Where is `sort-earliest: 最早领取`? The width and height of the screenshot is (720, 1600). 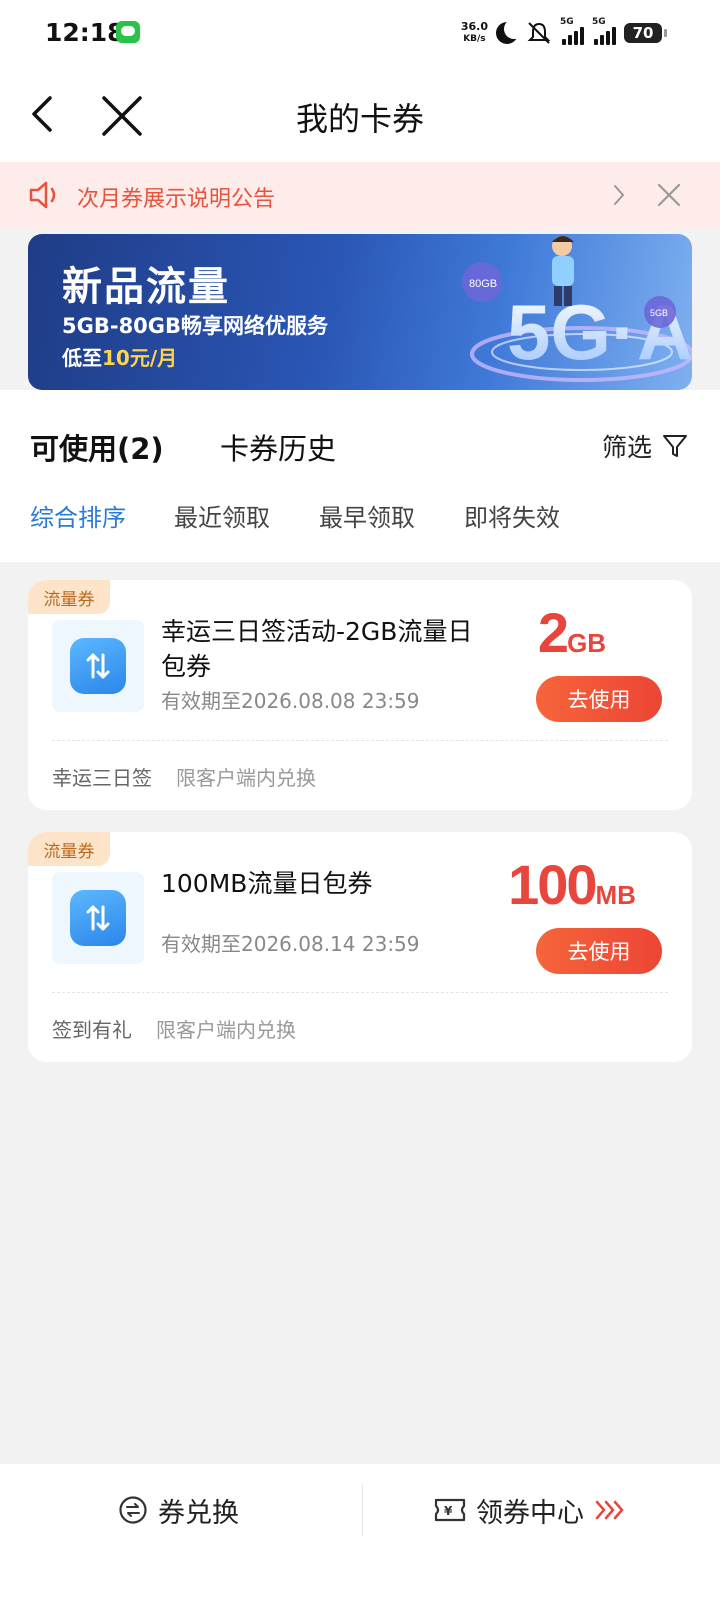 sort-earliest: 最早领取 is located at coordinates (367, 515).